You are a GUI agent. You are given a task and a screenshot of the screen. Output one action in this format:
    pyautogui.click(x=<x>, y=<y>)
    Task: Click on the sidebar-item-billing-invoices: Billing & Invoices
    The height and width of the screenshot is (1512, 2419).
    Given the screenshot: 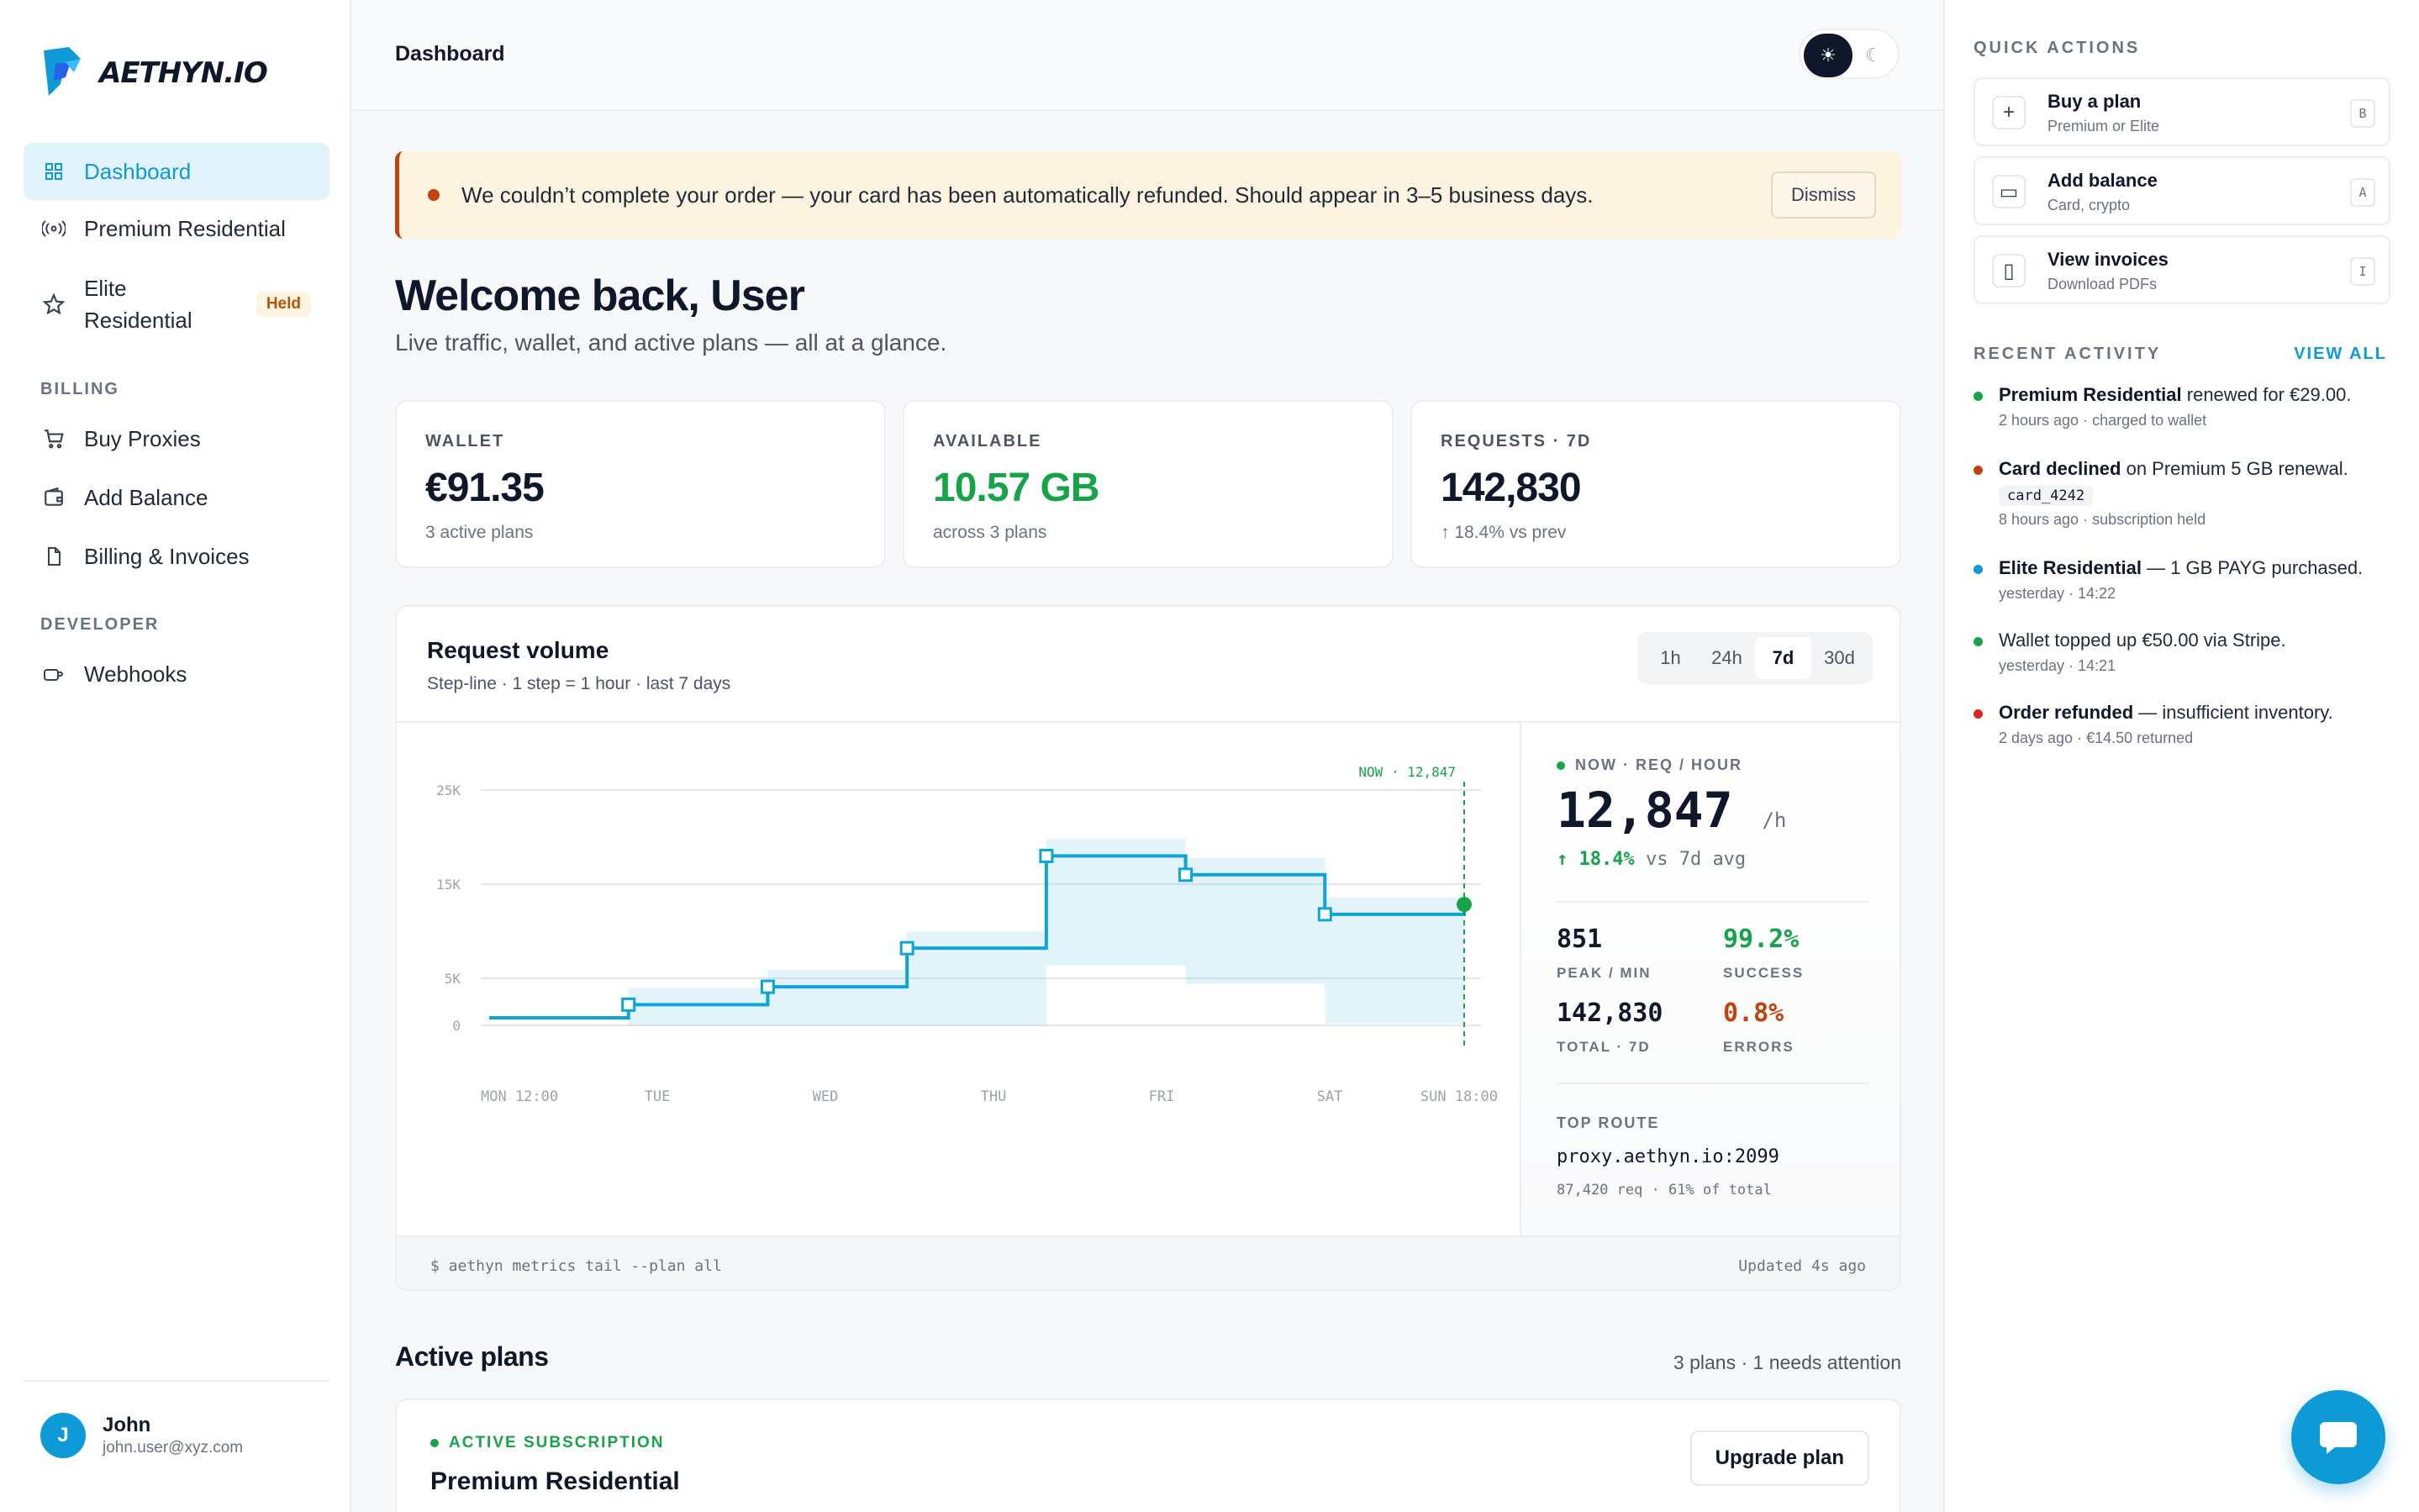 What is the action you would take?
    pyautogui.click(x=176, y=556)
    